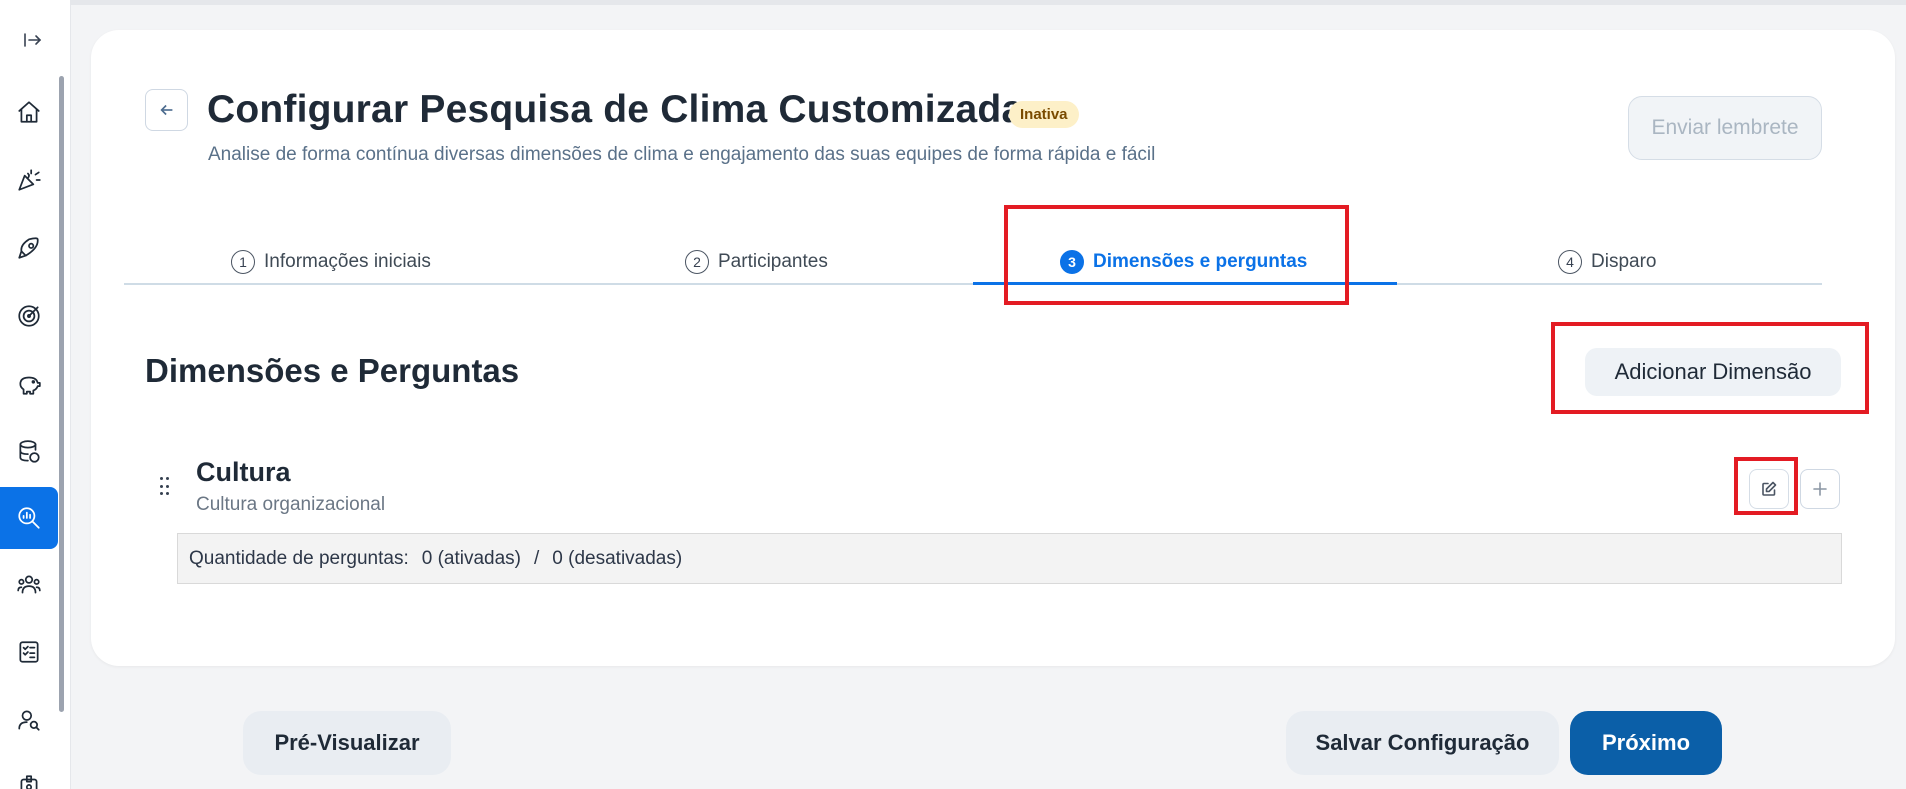 The height and width of the screenshot is (789, 1906). I want to click on sidebar-item-goals, so click(29, 316).